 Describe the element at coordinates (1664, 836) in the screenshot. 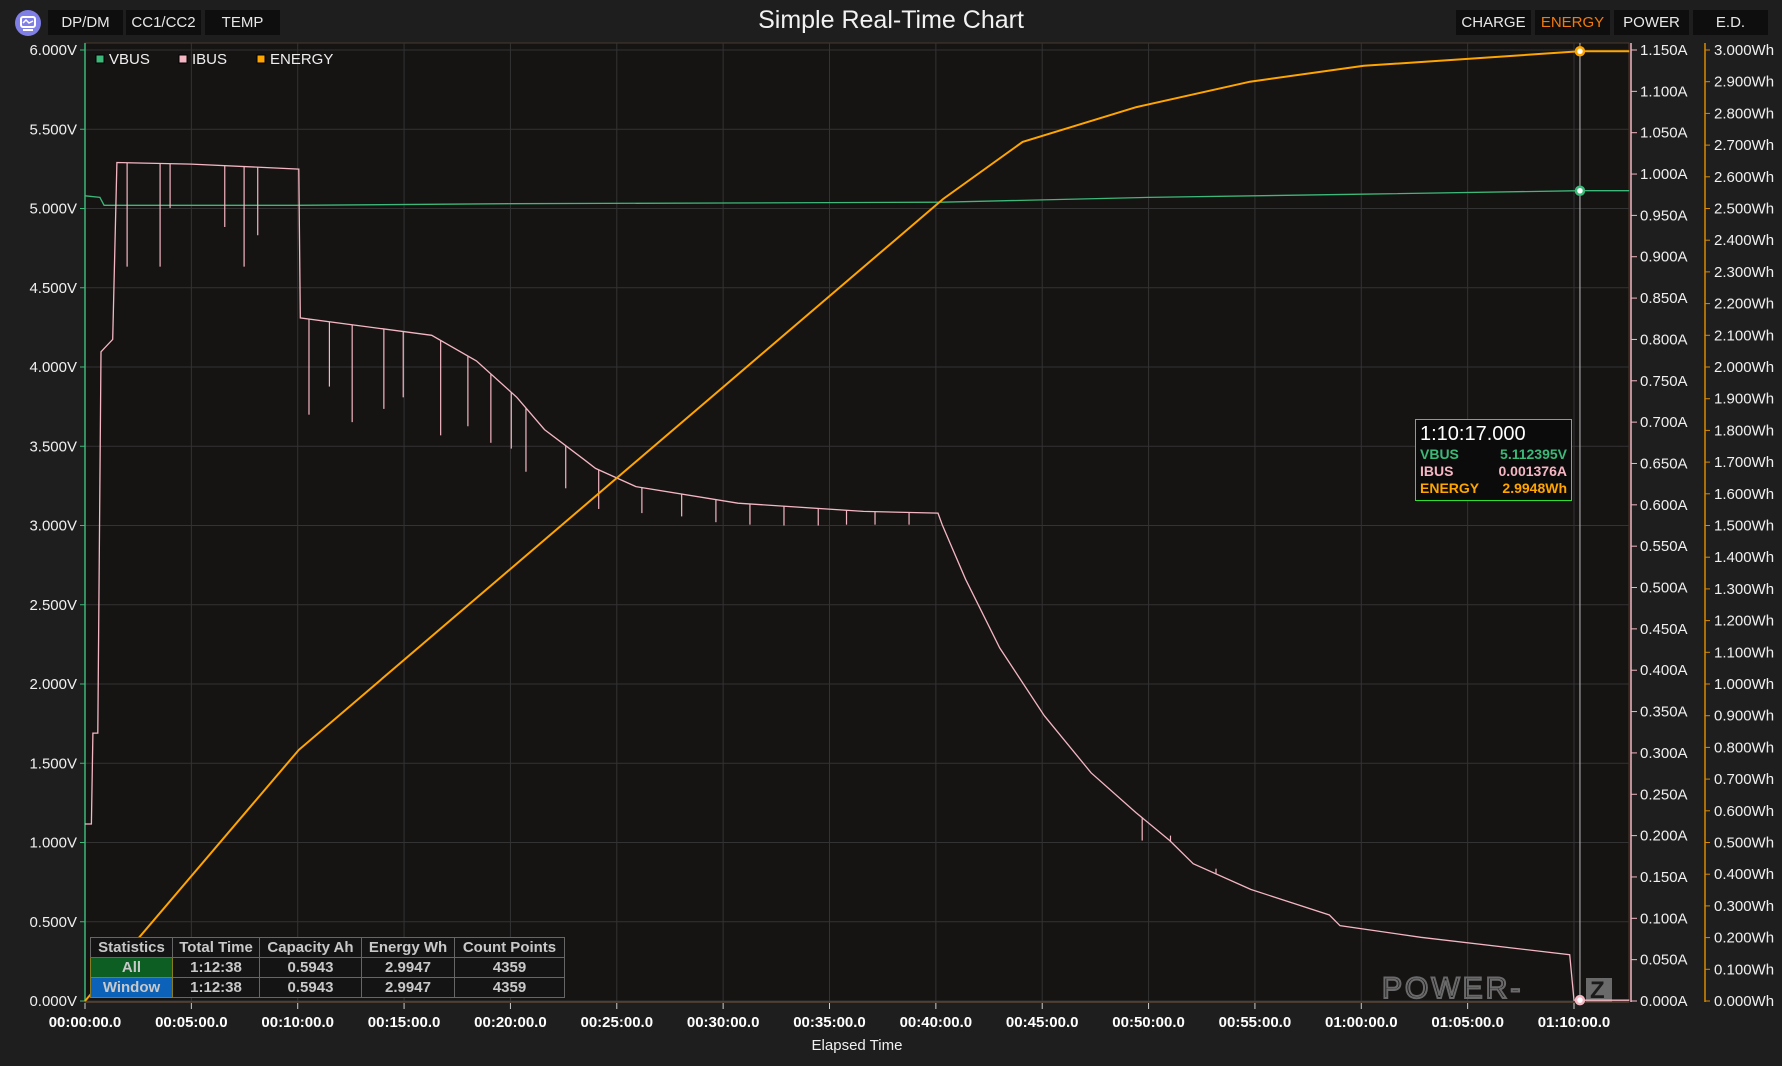

I see `y-tick-label: 0.200A` at that location.